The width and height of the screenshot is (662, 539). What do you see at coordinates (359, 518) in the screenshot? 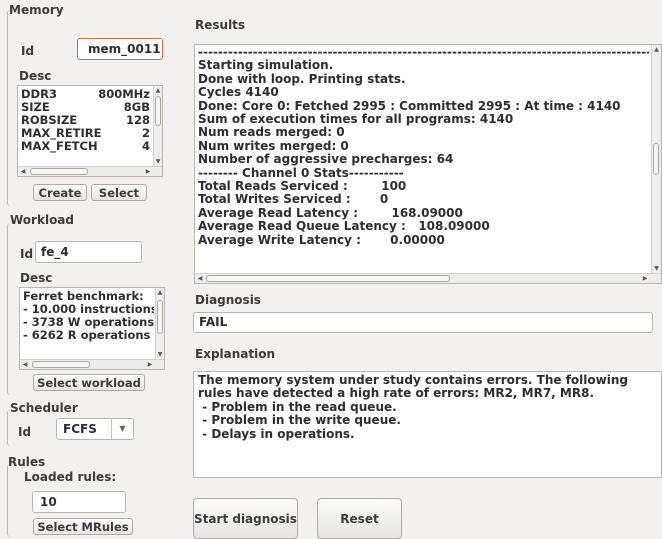
I see `reset-button: Reset` at bounding box center [359, 518].